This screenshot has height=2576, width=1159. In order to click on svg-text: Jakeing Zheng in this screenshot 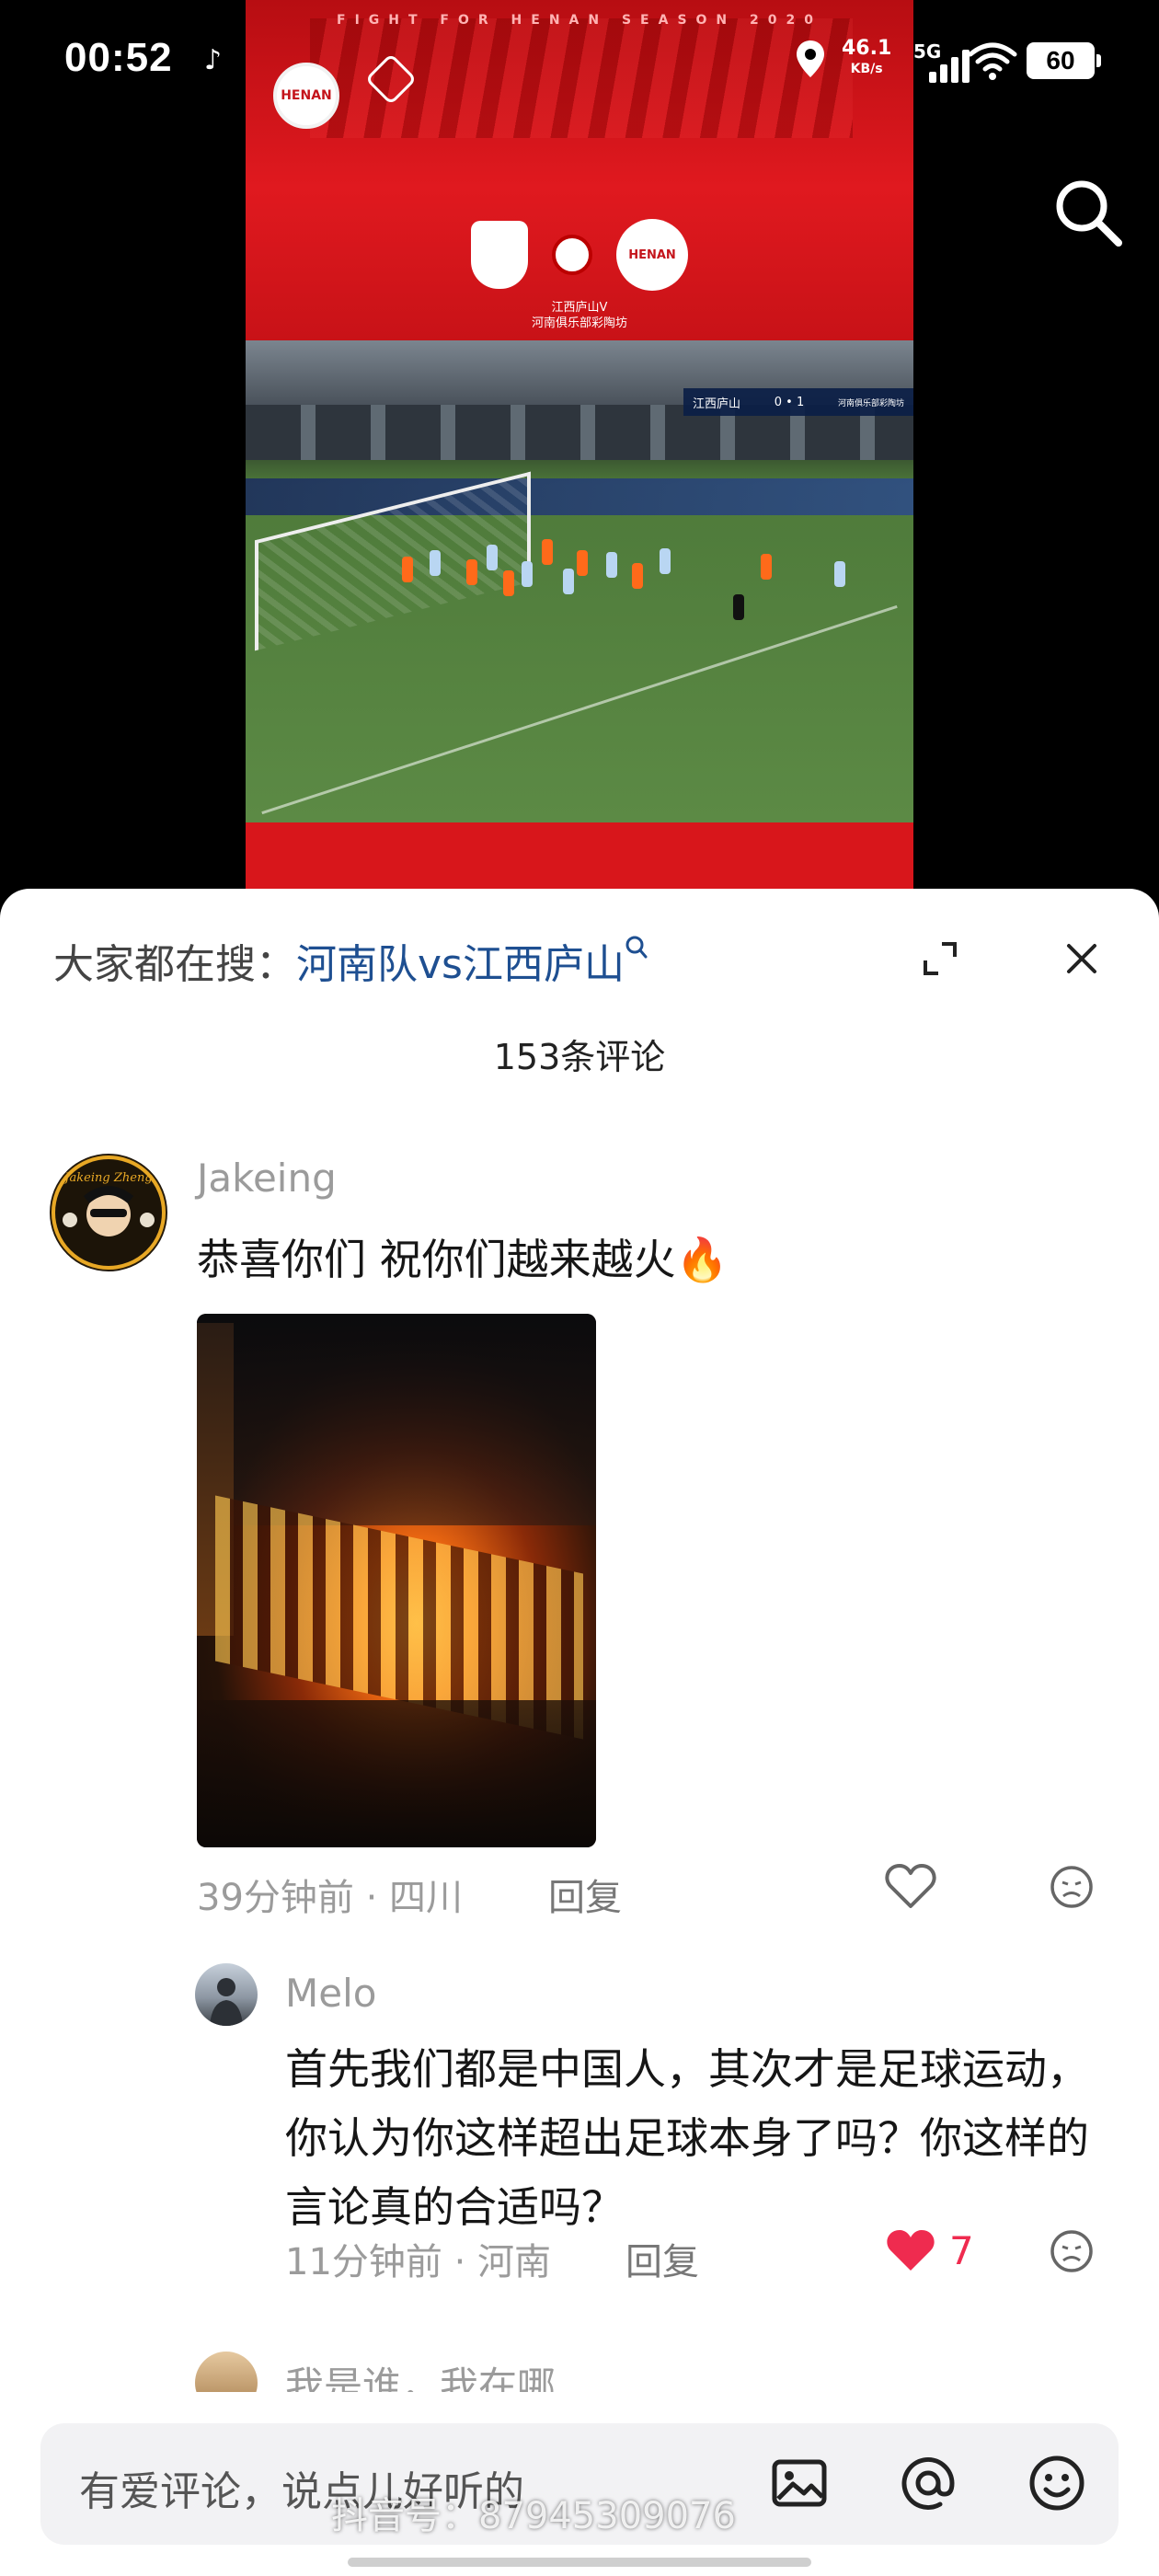, I will do `click(107, 1178)`.